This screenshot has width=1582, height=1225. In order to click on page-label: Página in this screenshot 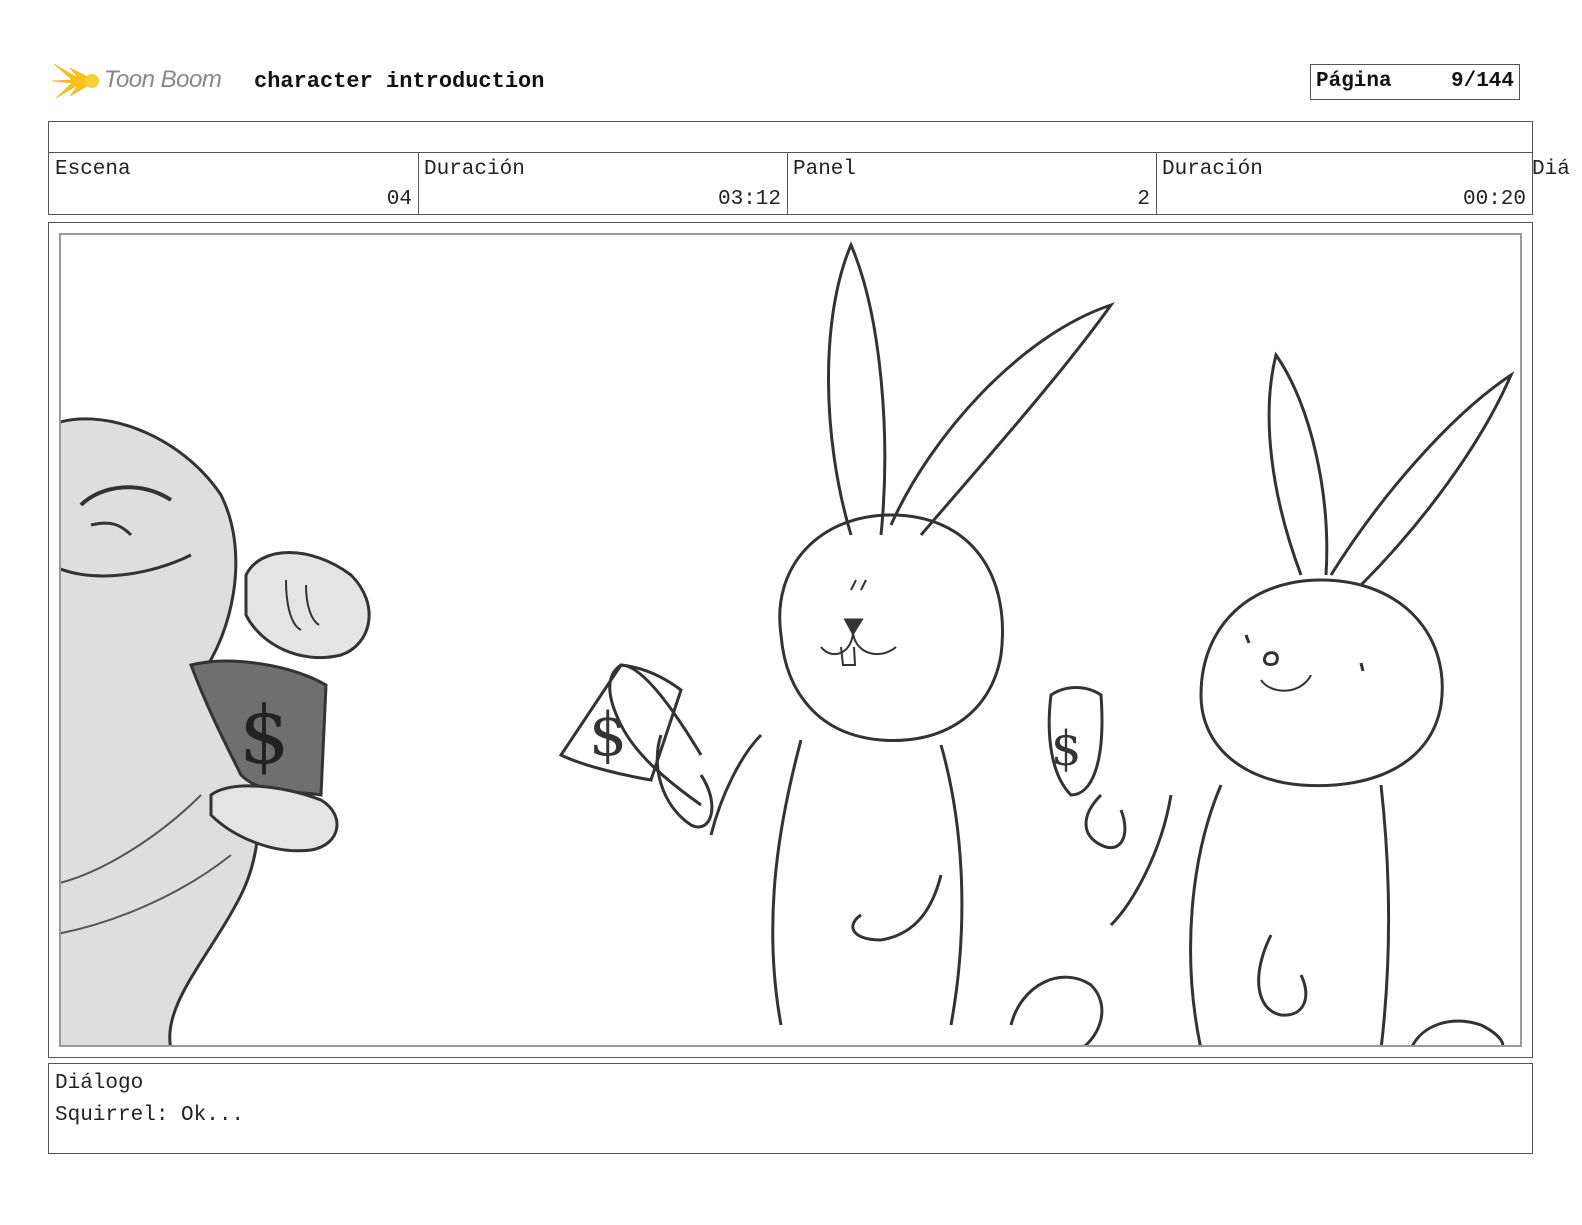, I will do `click(1354, 81)`.